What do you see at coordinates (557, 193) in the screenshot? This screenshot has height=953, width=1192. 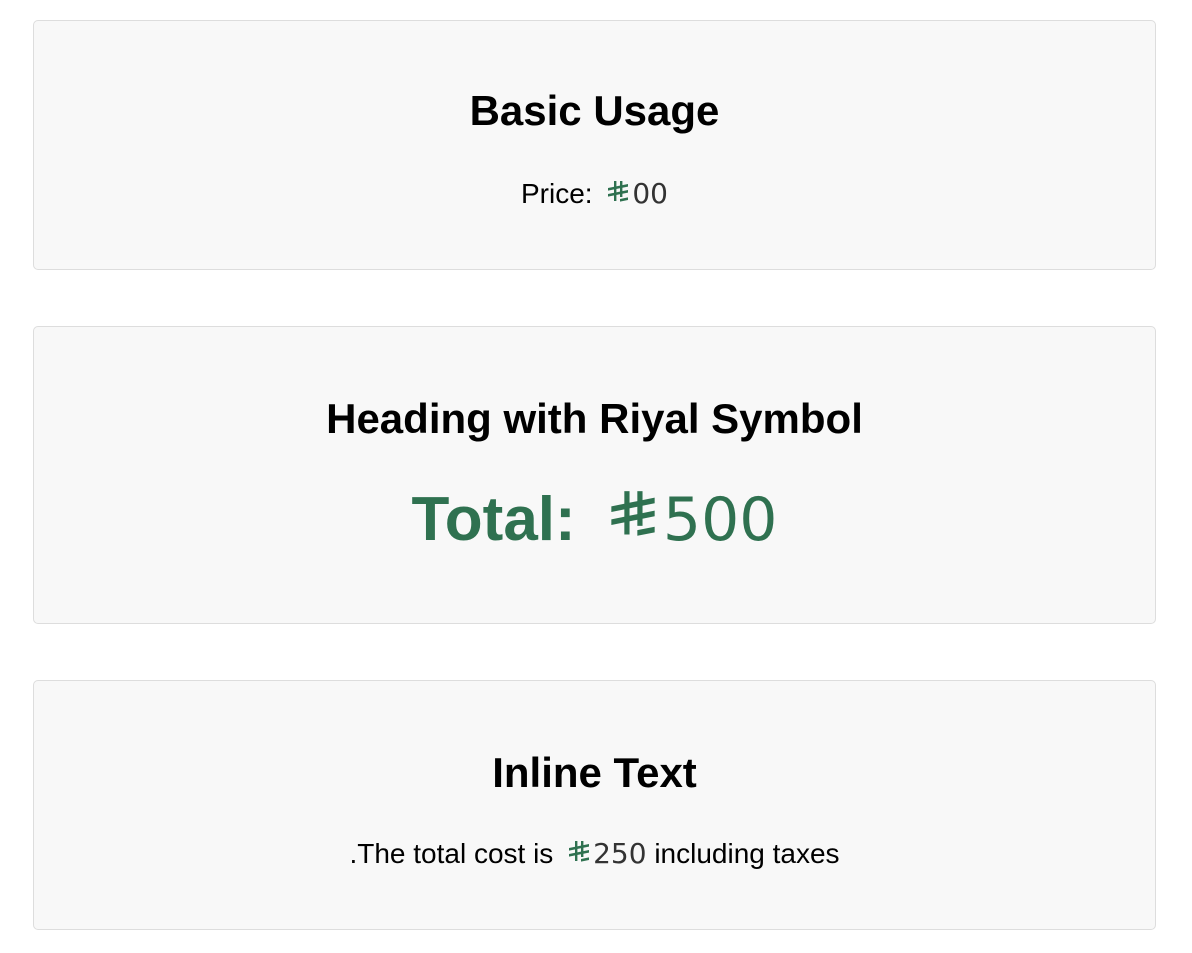 I see `price-label: Price:` at bounding box center [557, 193].